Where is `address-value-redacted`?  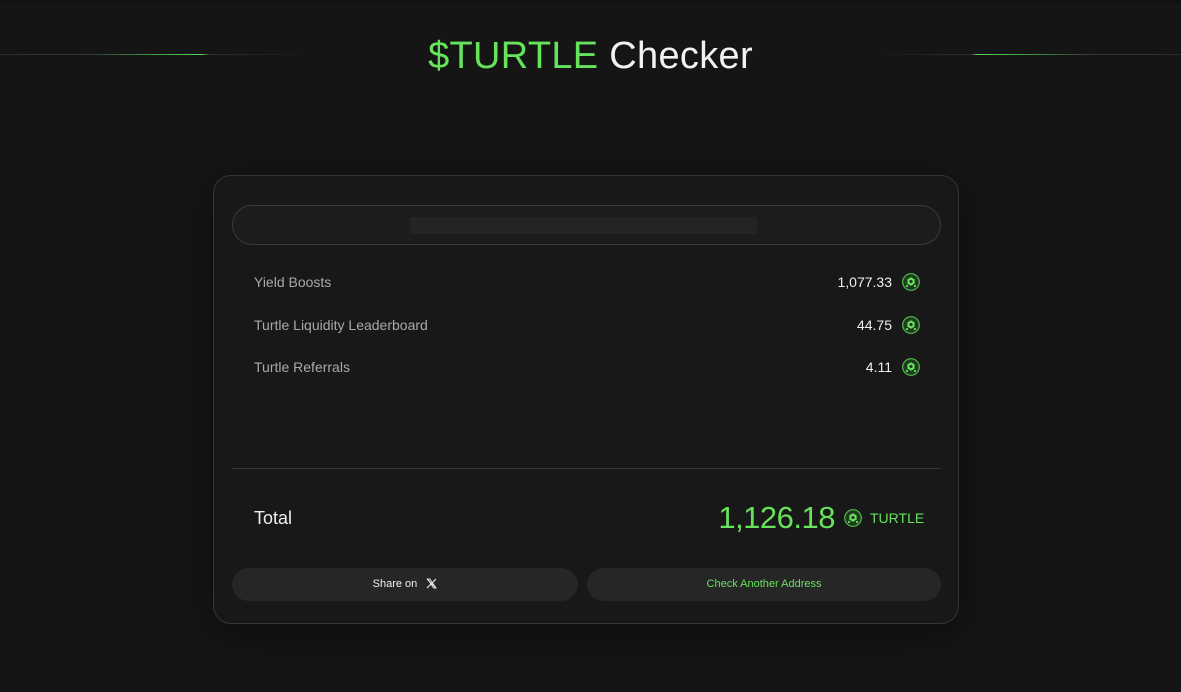
address-value-redacted is located at coordinates (583, 225).